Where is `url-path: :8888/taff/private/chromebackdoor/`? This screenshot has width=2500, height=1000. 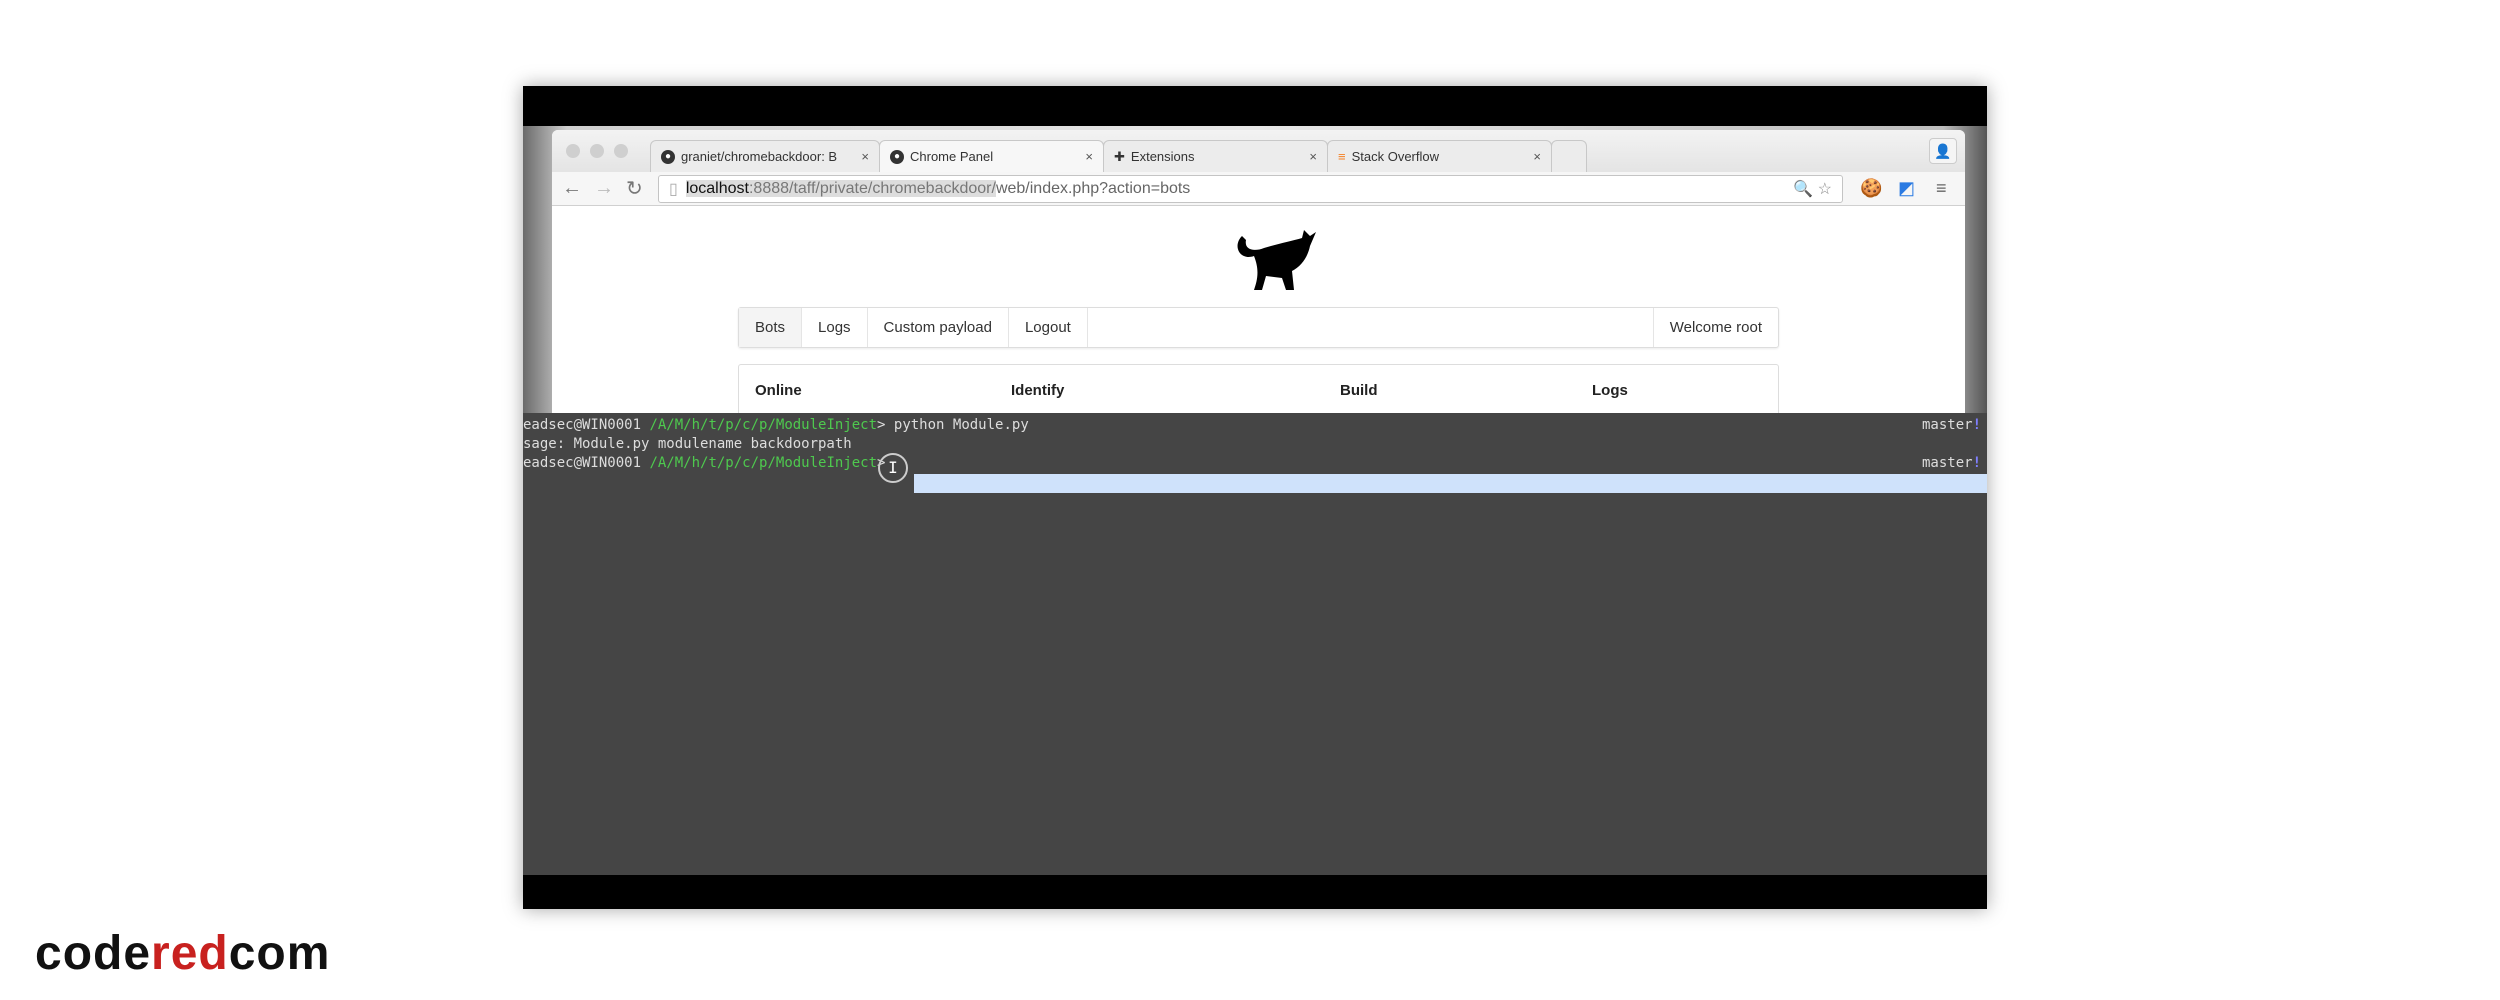 url-path: :8888/taff/private/chromebackdoor/ is located at coordinates (872, 188).